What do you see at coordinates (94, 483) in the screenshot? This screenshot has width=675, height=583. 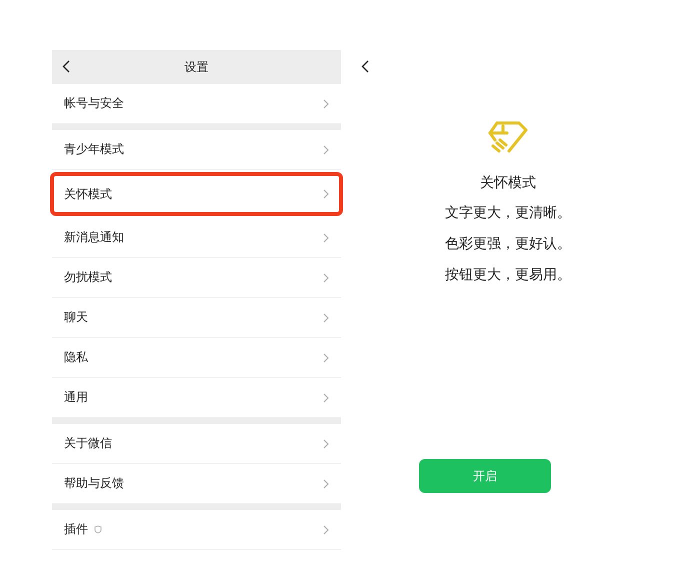 I see `item-label: 帮助与反馈` at bounding box center [94, 483].